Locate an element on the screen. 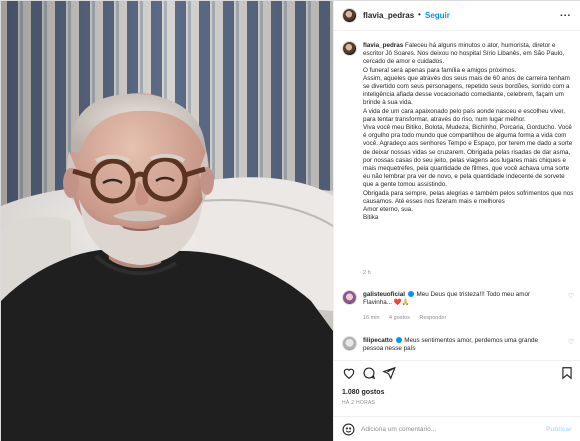 Image resolution: width=580 pixels, height=441 pixels. caption-timestamp: 2 h is located at coordinates (367, 273).